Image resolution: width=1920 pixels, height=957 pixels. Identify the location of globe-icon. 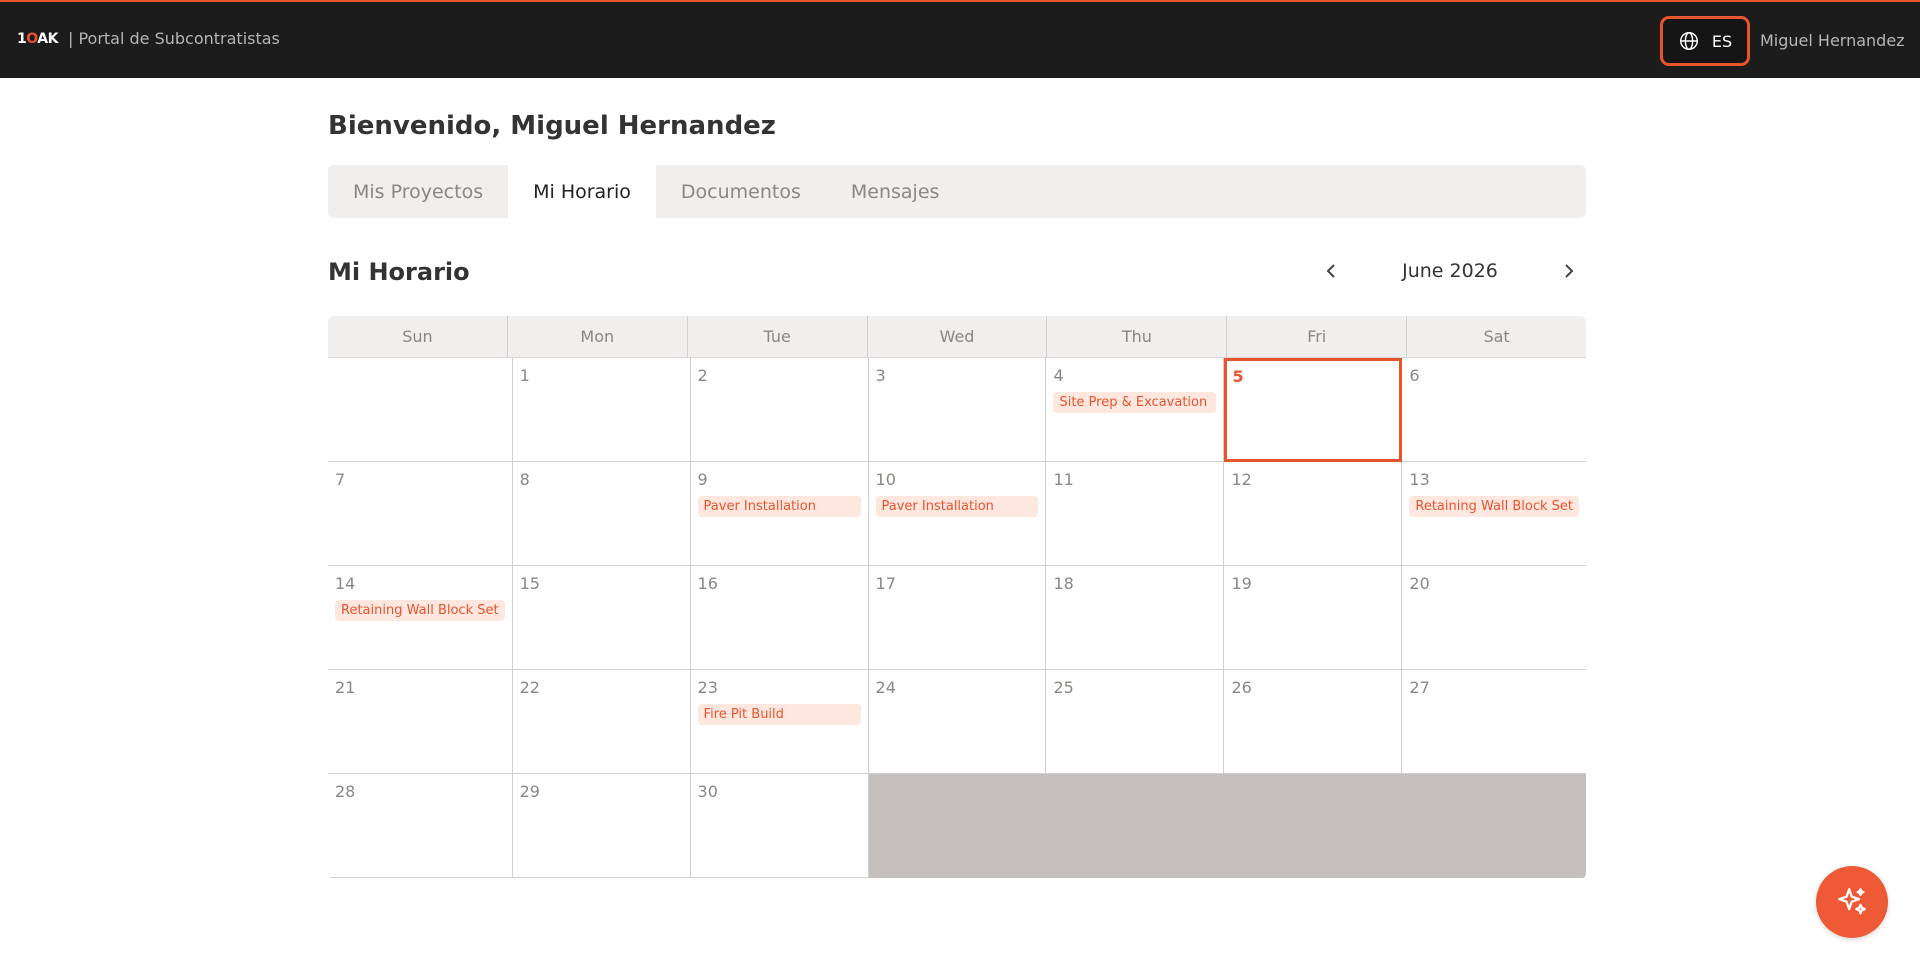
(1689, 41).